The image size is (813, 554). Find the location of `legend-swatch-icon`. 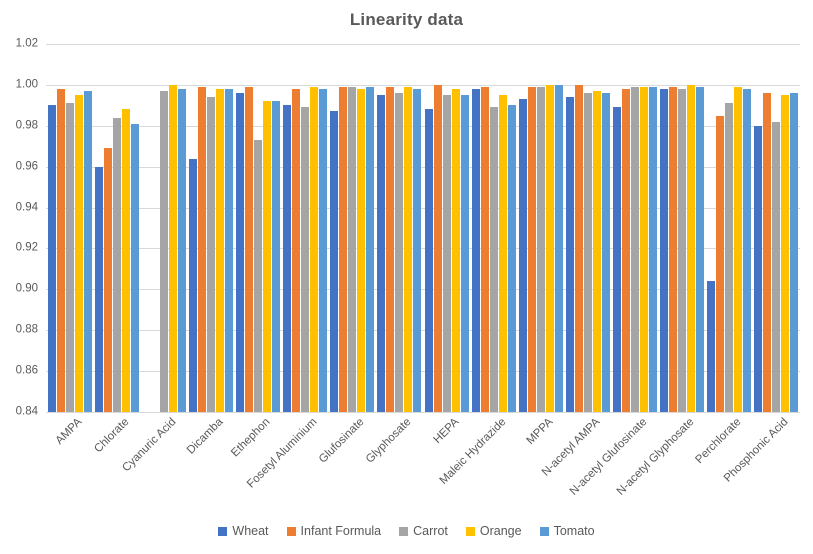

legend-swatch-icon is located at coordinates (291, 531).